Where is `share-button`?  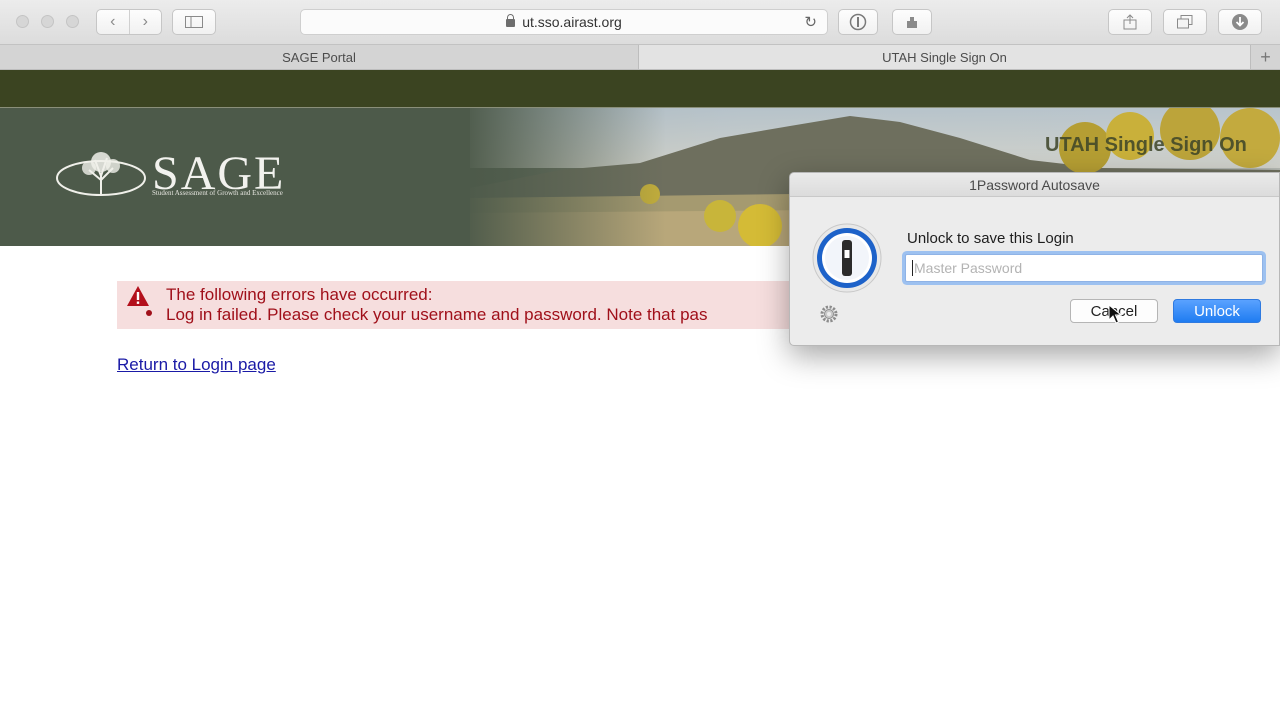
share-button is located at coordinates (1130, 22).